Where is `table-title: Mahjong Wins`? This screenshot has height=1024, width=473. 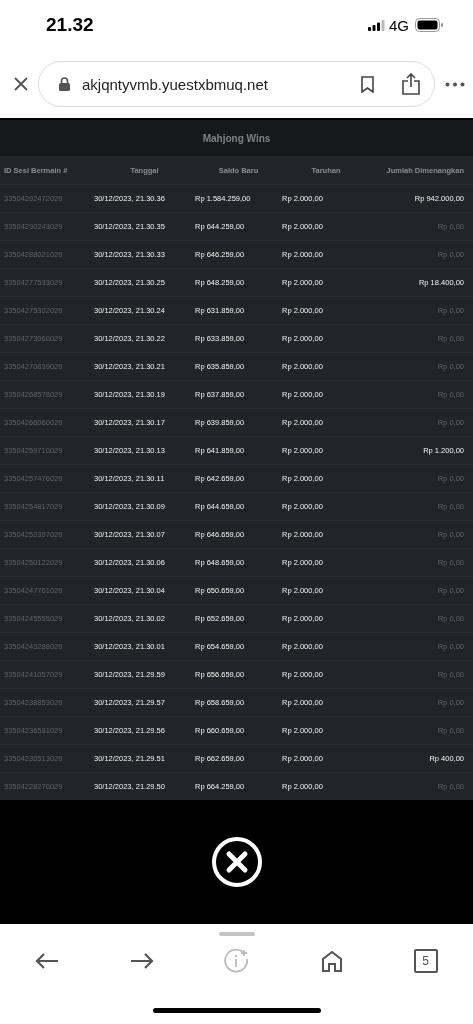 table-title: Mahjong Wins is located at coordinates (236, 138).